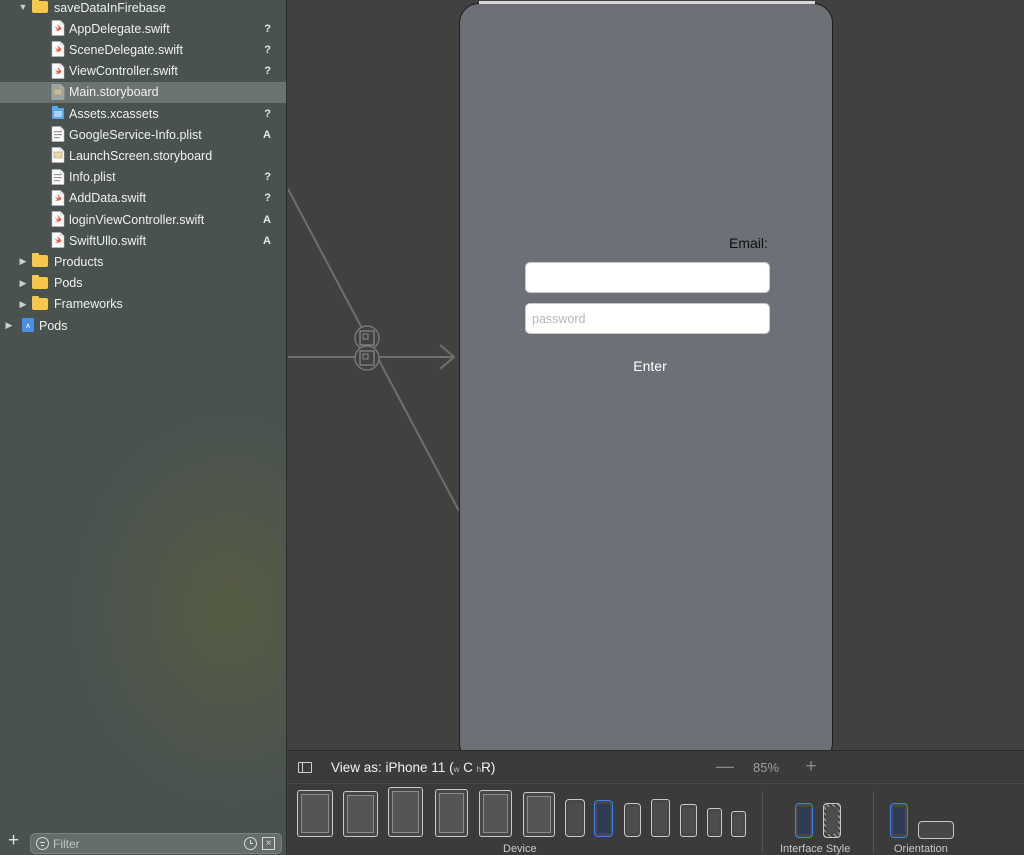 This screenshot has width=1024, height=855. I want to click on device-ipad-pro-12-9-gen4, so click(360, 814).